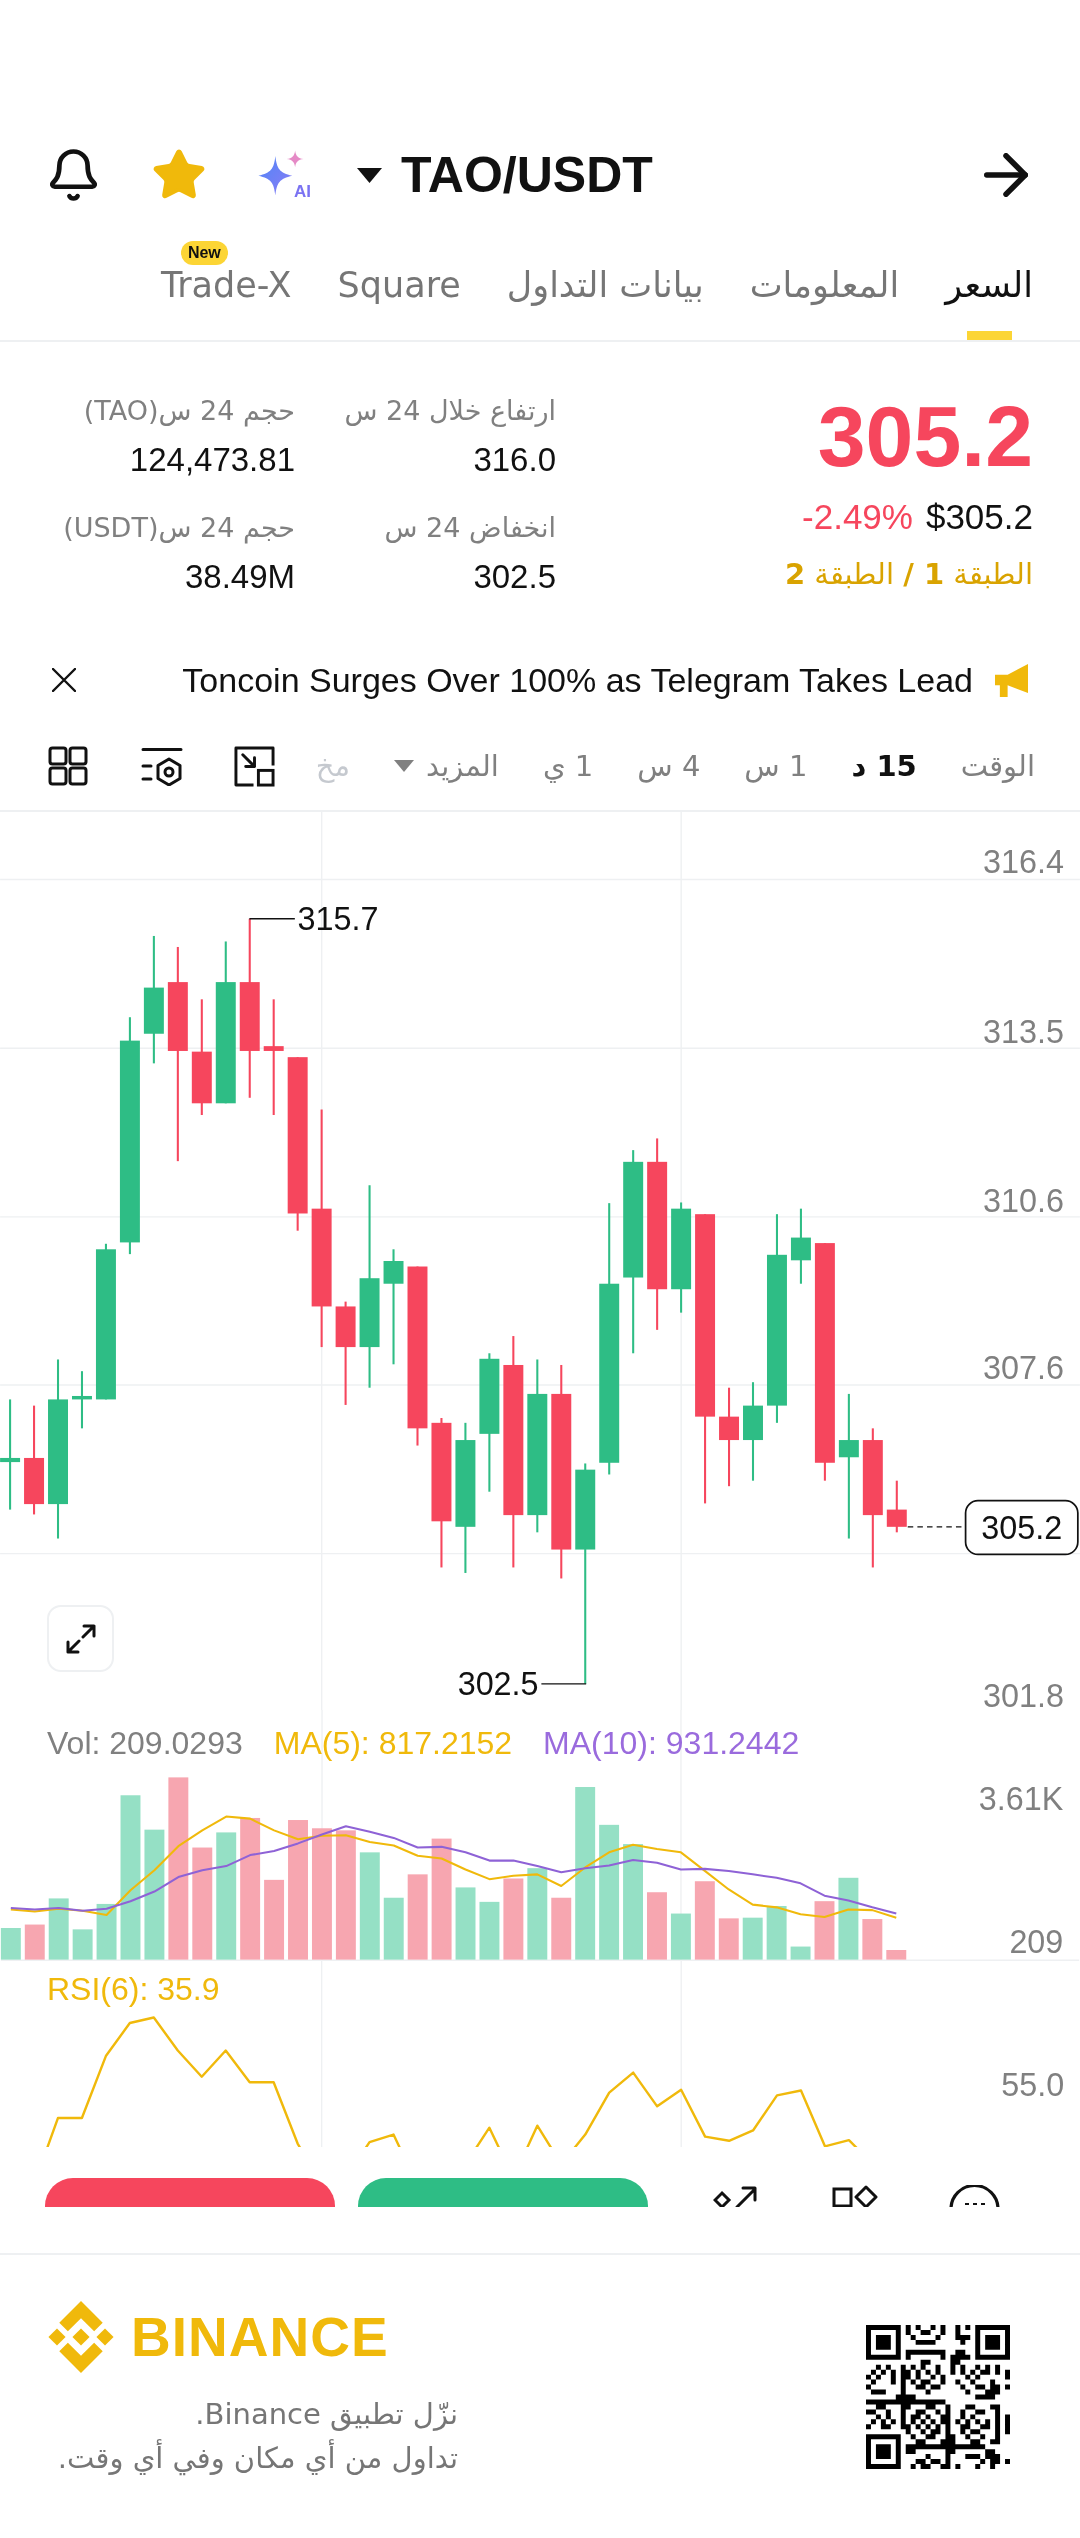  I want to click on expand-button, so click(80, 1638).